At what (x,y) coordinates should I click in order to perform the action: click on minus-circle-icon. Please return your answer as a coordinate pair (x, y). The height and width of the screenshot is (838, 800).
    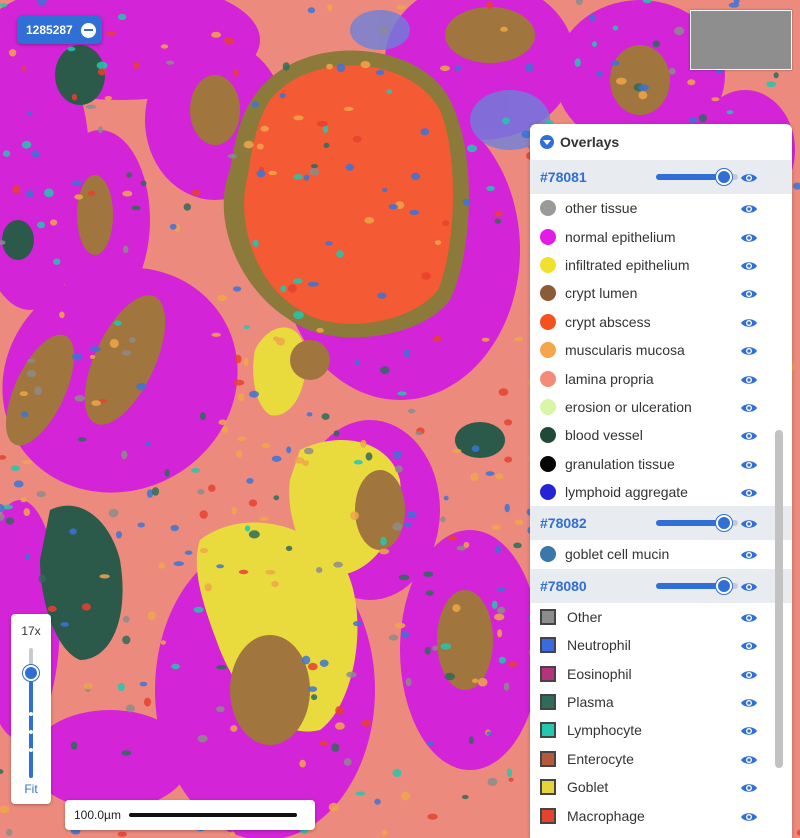
    Looking at the image, I should click on (88, 30).